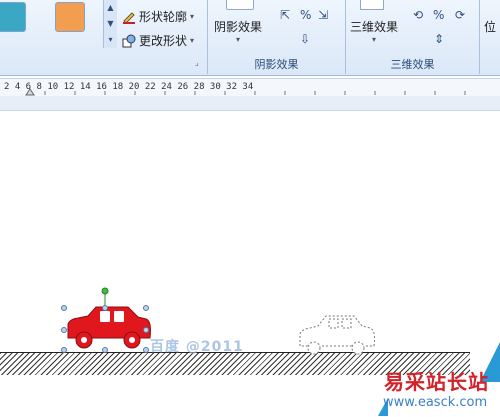 This screenshot has height=417, width=500. What do you see at coordinates (412, 64) in the screenshot?
I see `threed-group-label: 三维效果` at bounding box center [412, 64].